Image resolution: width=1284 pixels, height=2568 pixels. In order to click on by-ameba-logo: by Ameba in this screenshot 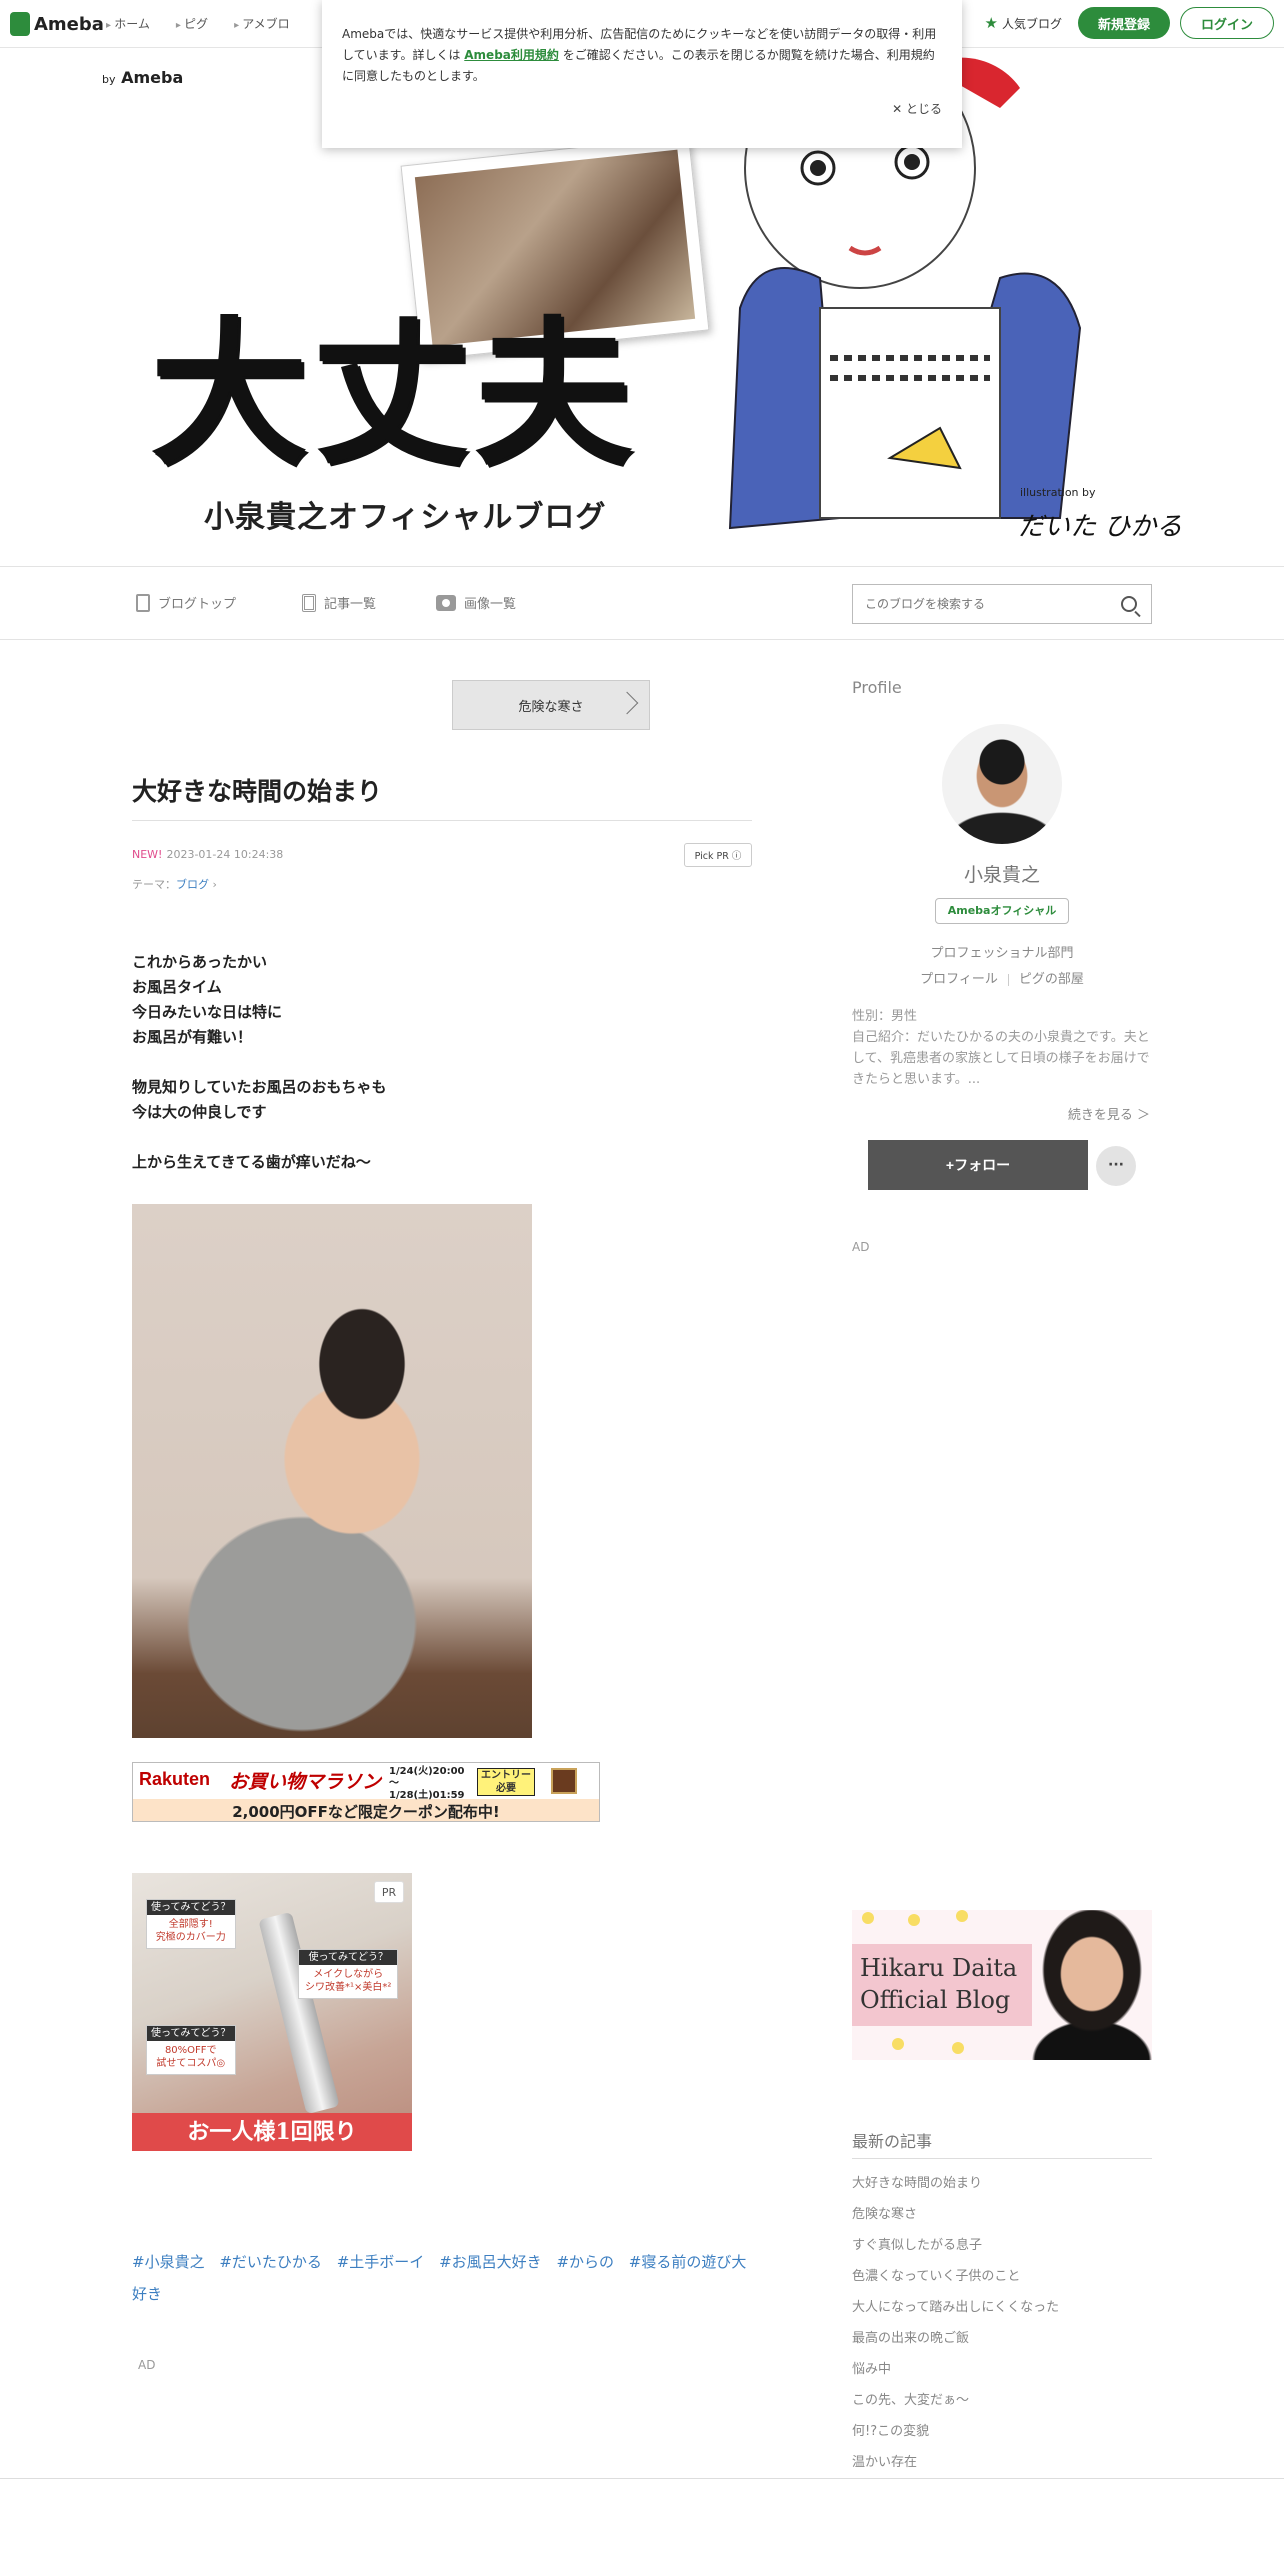, I will do `click(142, 77)`.